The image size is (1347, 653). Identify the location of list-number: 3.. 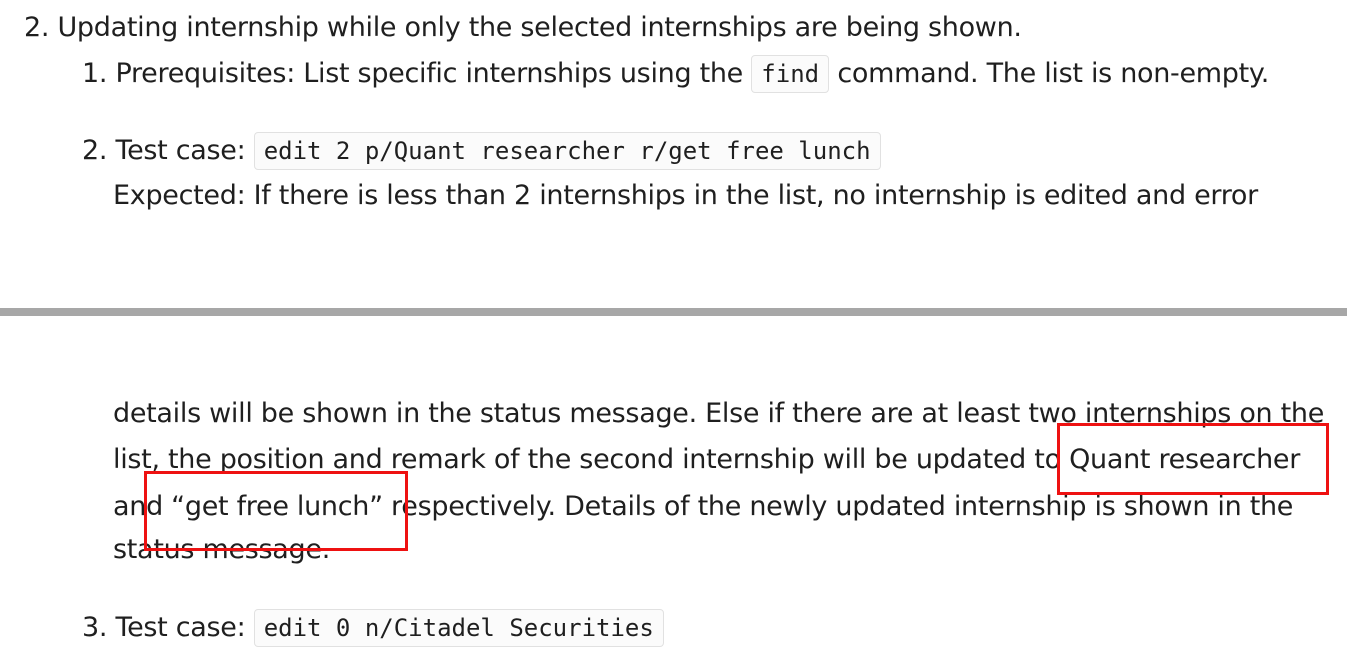
(95, 627).